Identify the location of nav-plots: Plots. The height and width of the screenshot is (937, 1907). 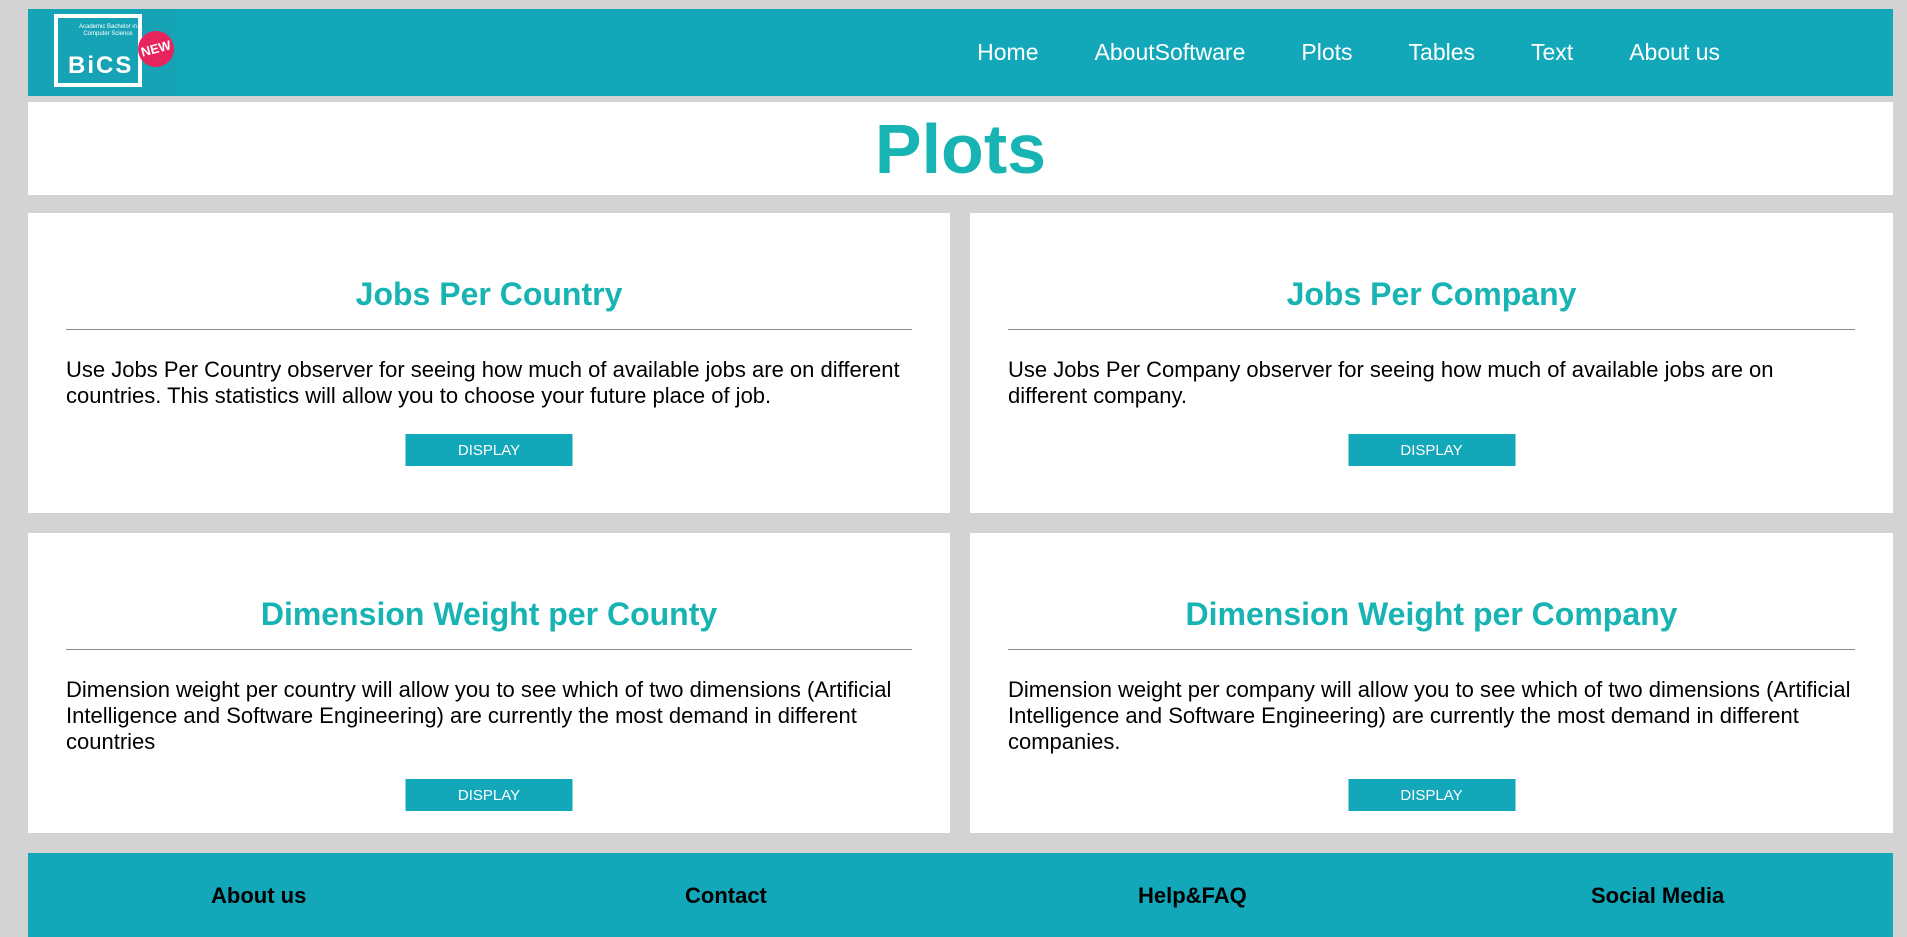
(1326, 52).